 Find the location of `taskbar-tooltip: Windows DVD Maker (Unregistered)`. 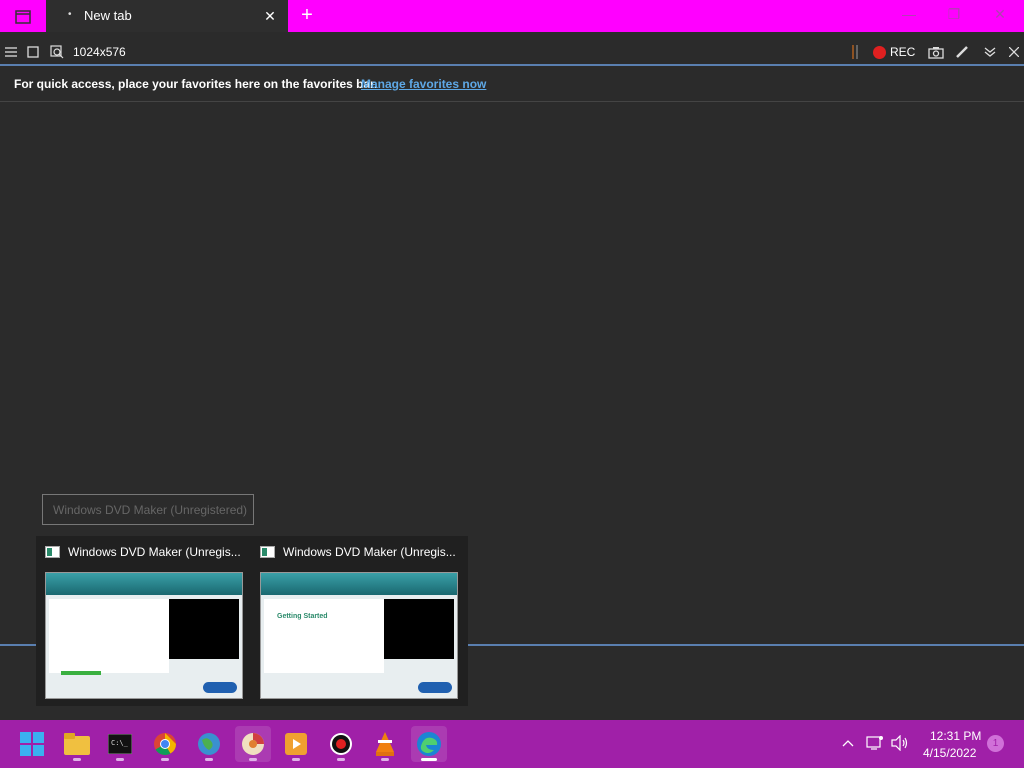

taskbar-tooltip: Windows DVD Maker (Unregistered) is located at coordinates (148, 509).